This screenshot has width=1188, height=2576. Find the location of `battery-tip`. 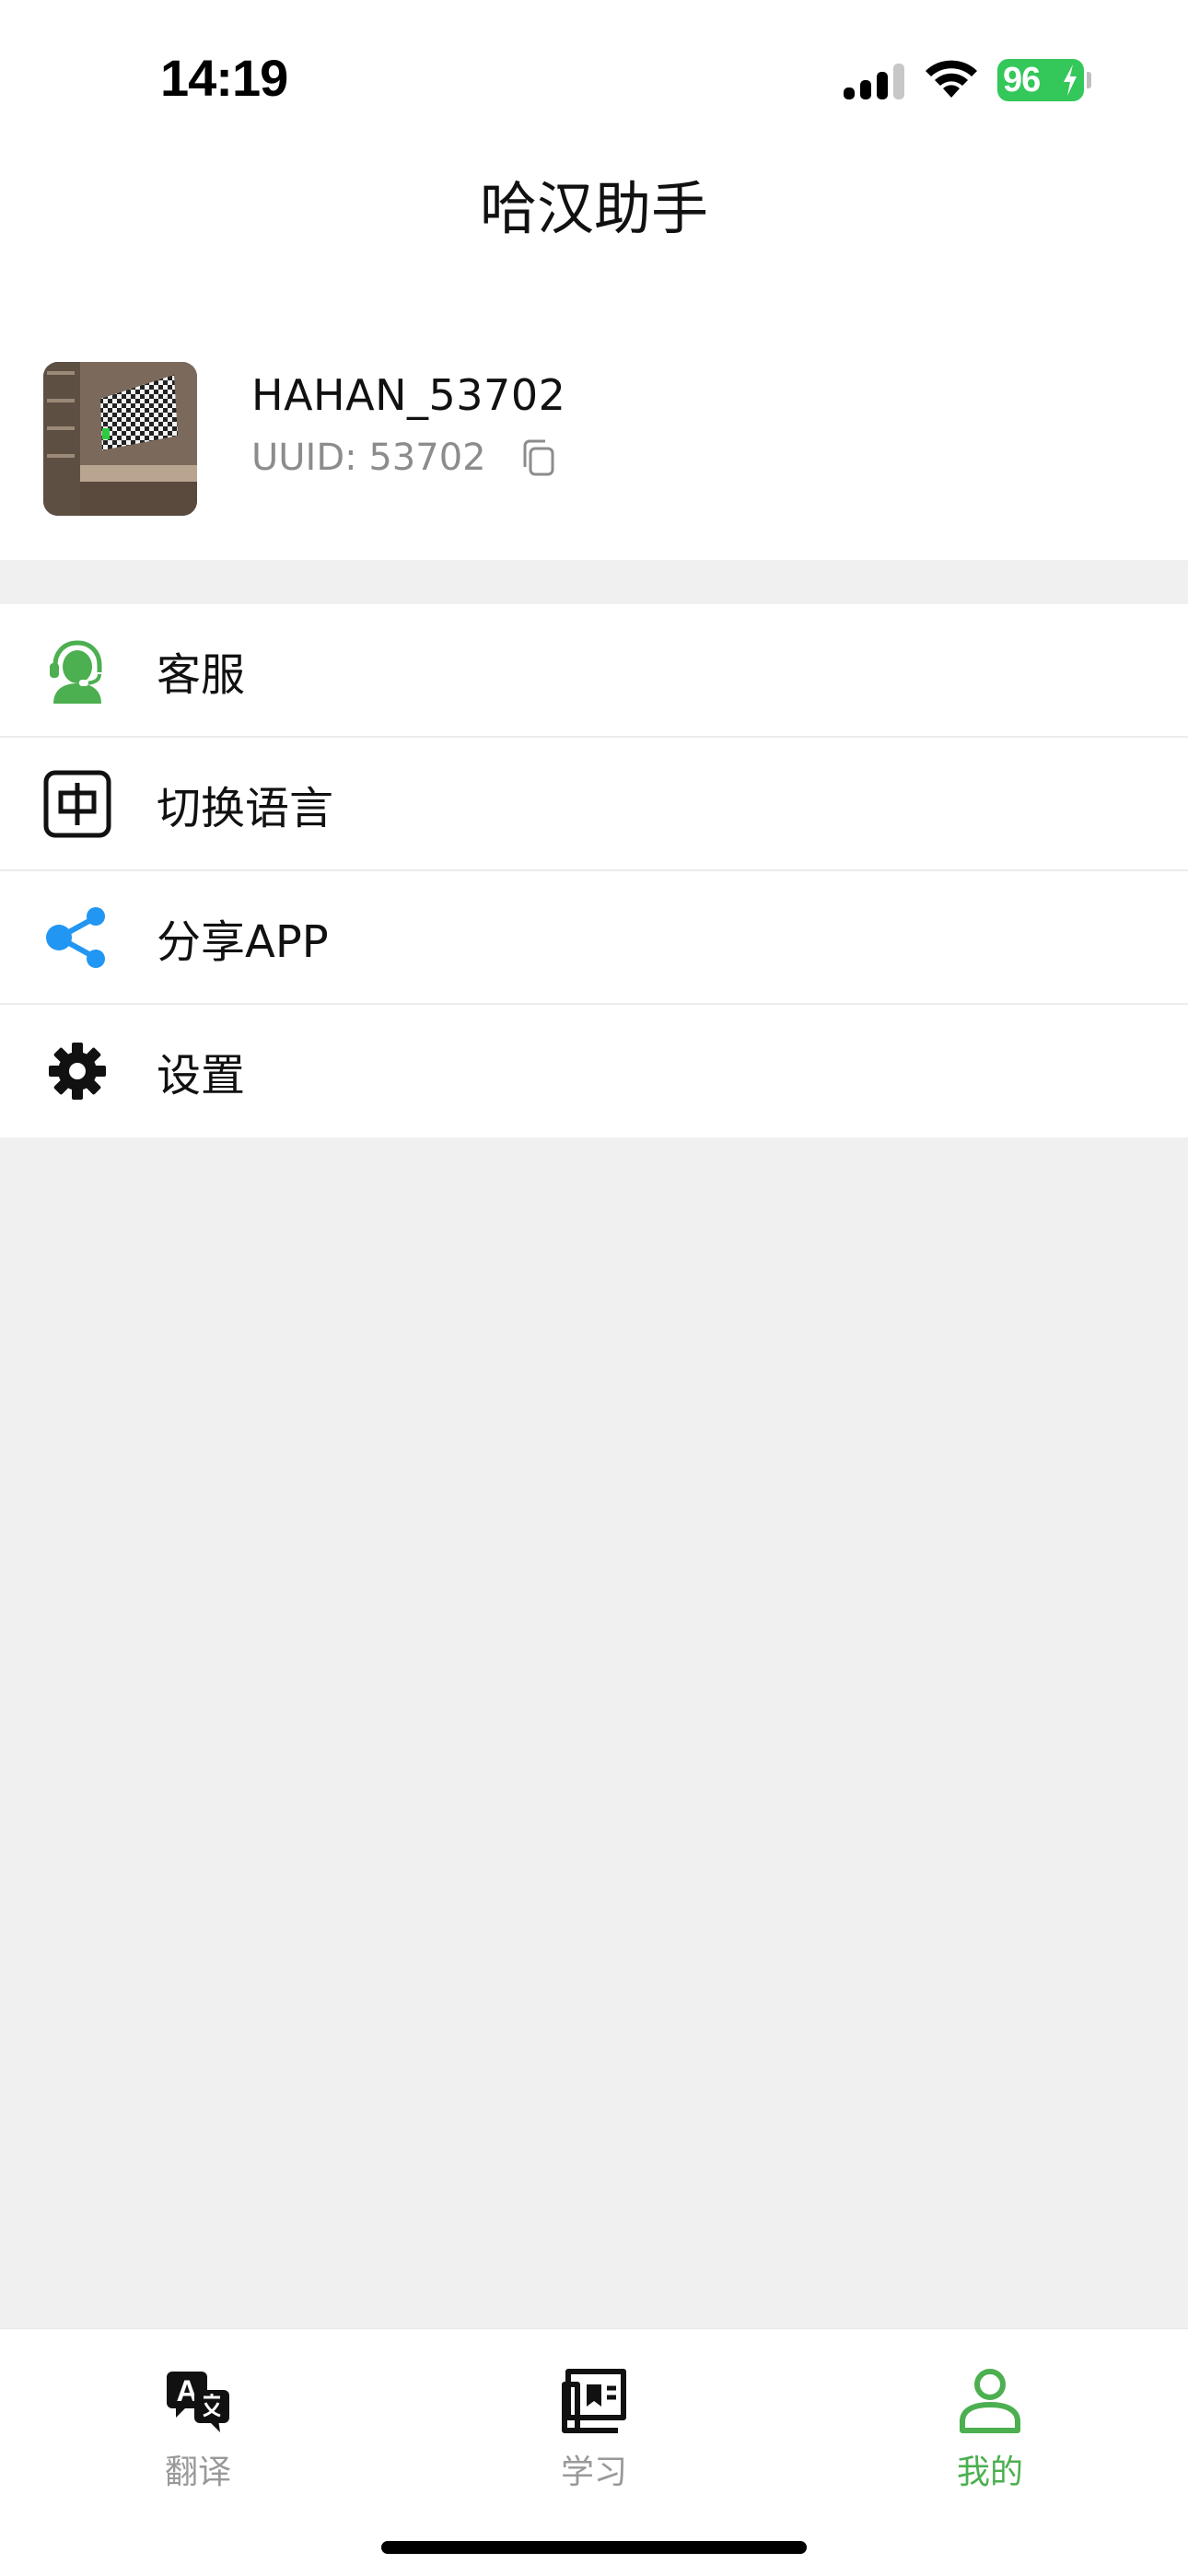

battery-tip is located at coordinates (1089, 80).